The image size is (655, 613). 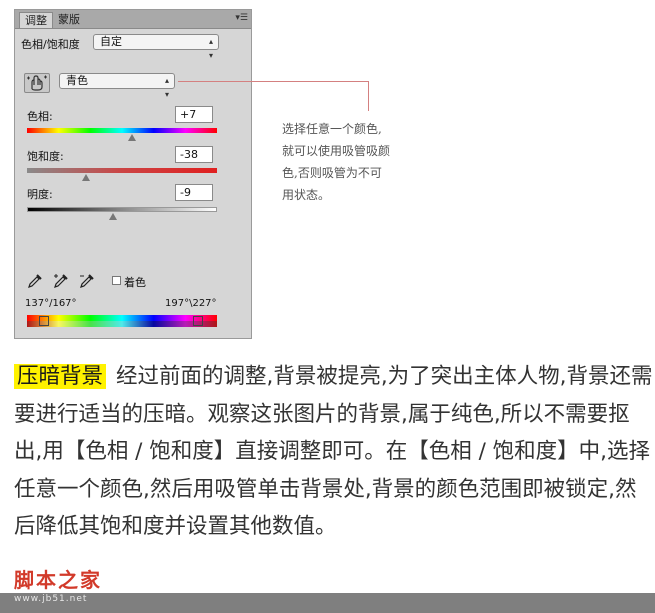 I want to click on annotation-line: 选择任意一个颜色,, so click(x=332, y=129).